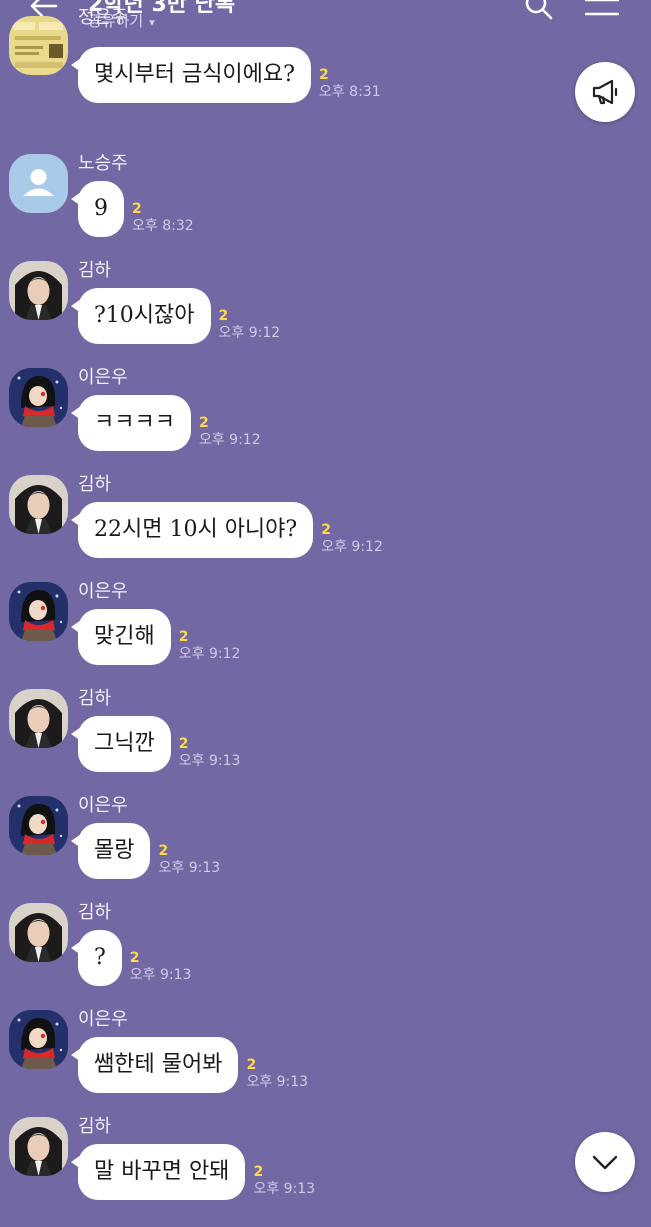 The height and width of the screenshot is (1227, 651). Describe the element at coordinates (192, 530) in the screenshot. I see `message-bubble: 22시면 10시 아니야?` at that location.